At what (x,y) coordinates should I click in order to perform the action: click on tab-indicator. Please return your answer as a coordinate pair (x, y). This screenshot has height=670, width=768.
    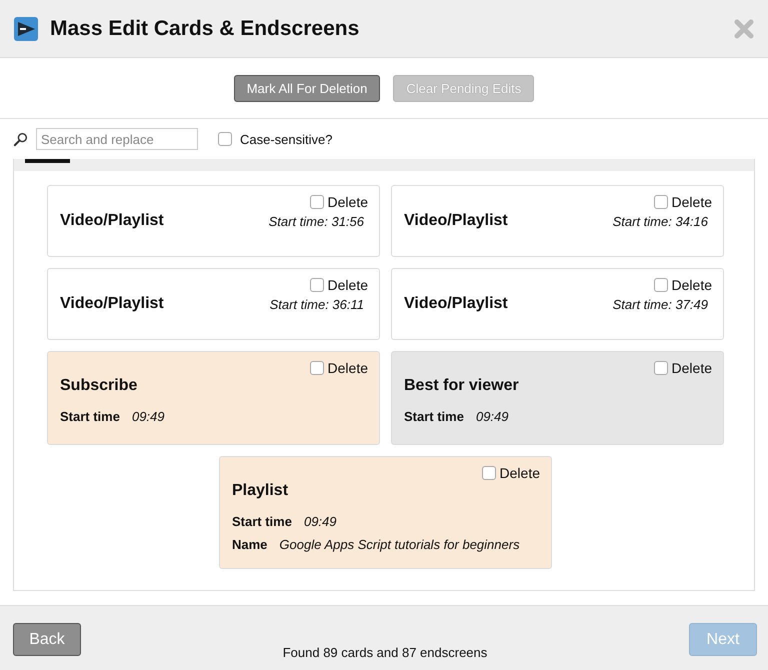
    Looking at the image, I should click on (47, 161).